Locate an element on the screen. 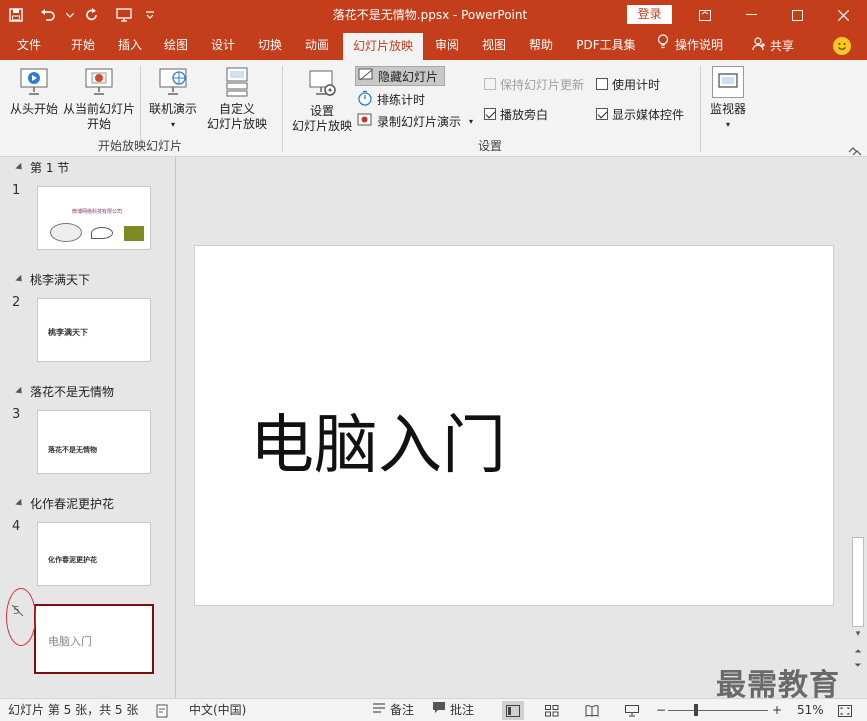  from-current-slide-button: 从当前幻灯片 开始 is located at coordinates (99, 99).